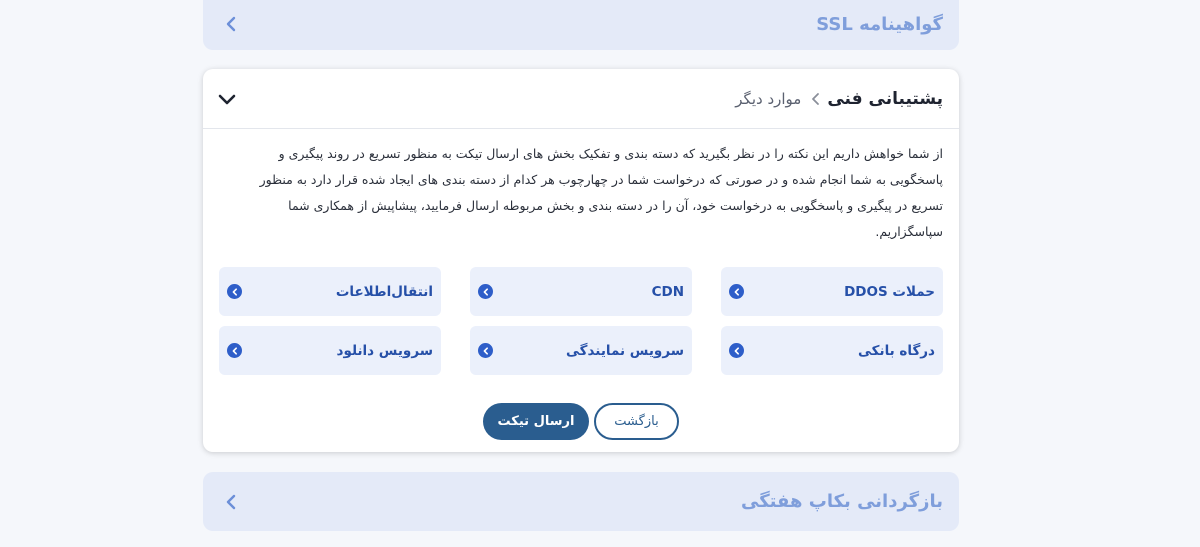  Describe the element at coordinates (536, 421) in the screenshot. I see `send-ticket-button: ارسال تیکت` at that location.